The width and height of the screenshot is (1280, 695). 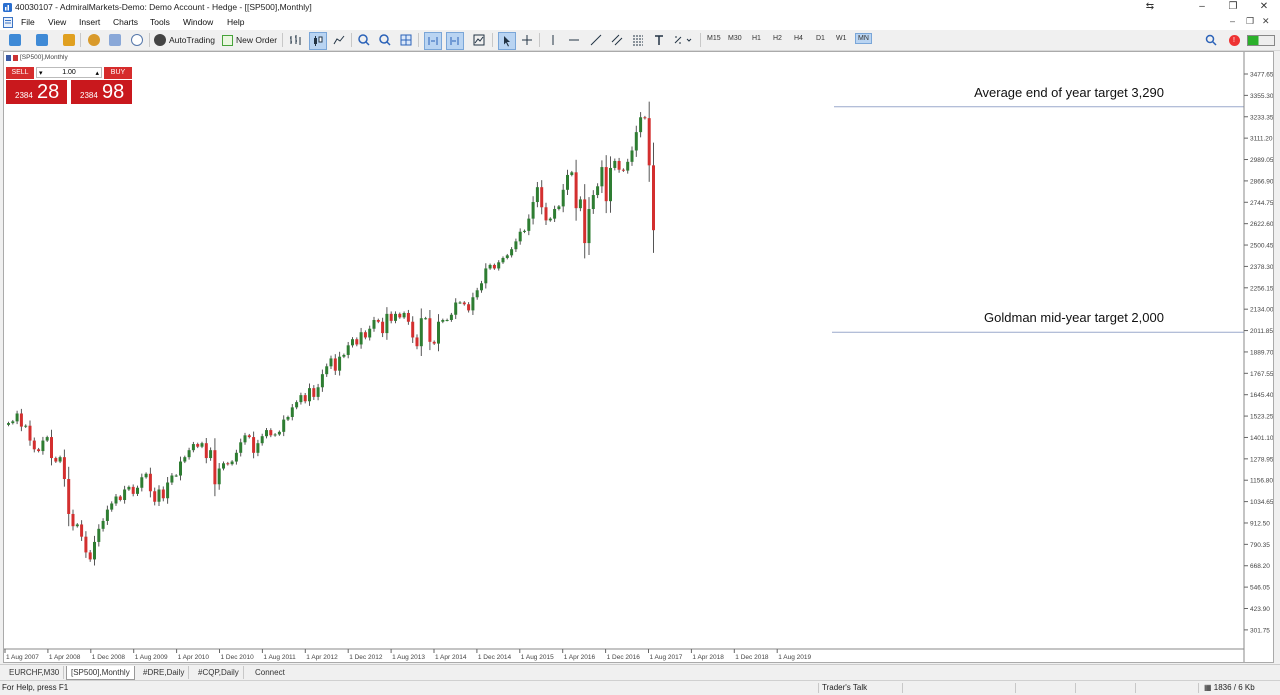 I want to click on notification-icon: !, so click(x=1234, y=40).